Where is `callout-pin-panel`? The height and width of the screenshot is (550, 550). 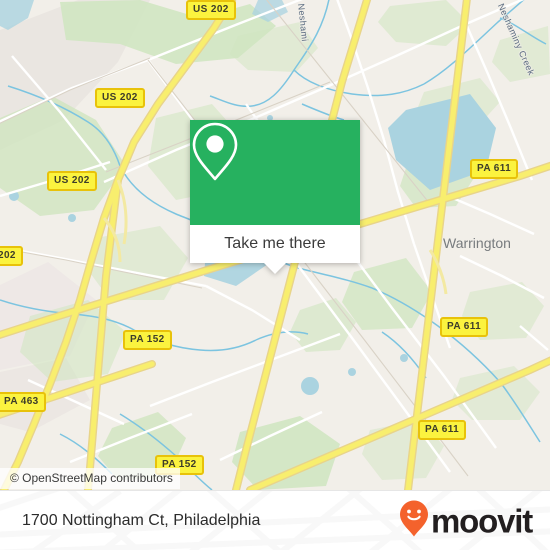 callout-pin-panel is located at coordinates (275, 172).